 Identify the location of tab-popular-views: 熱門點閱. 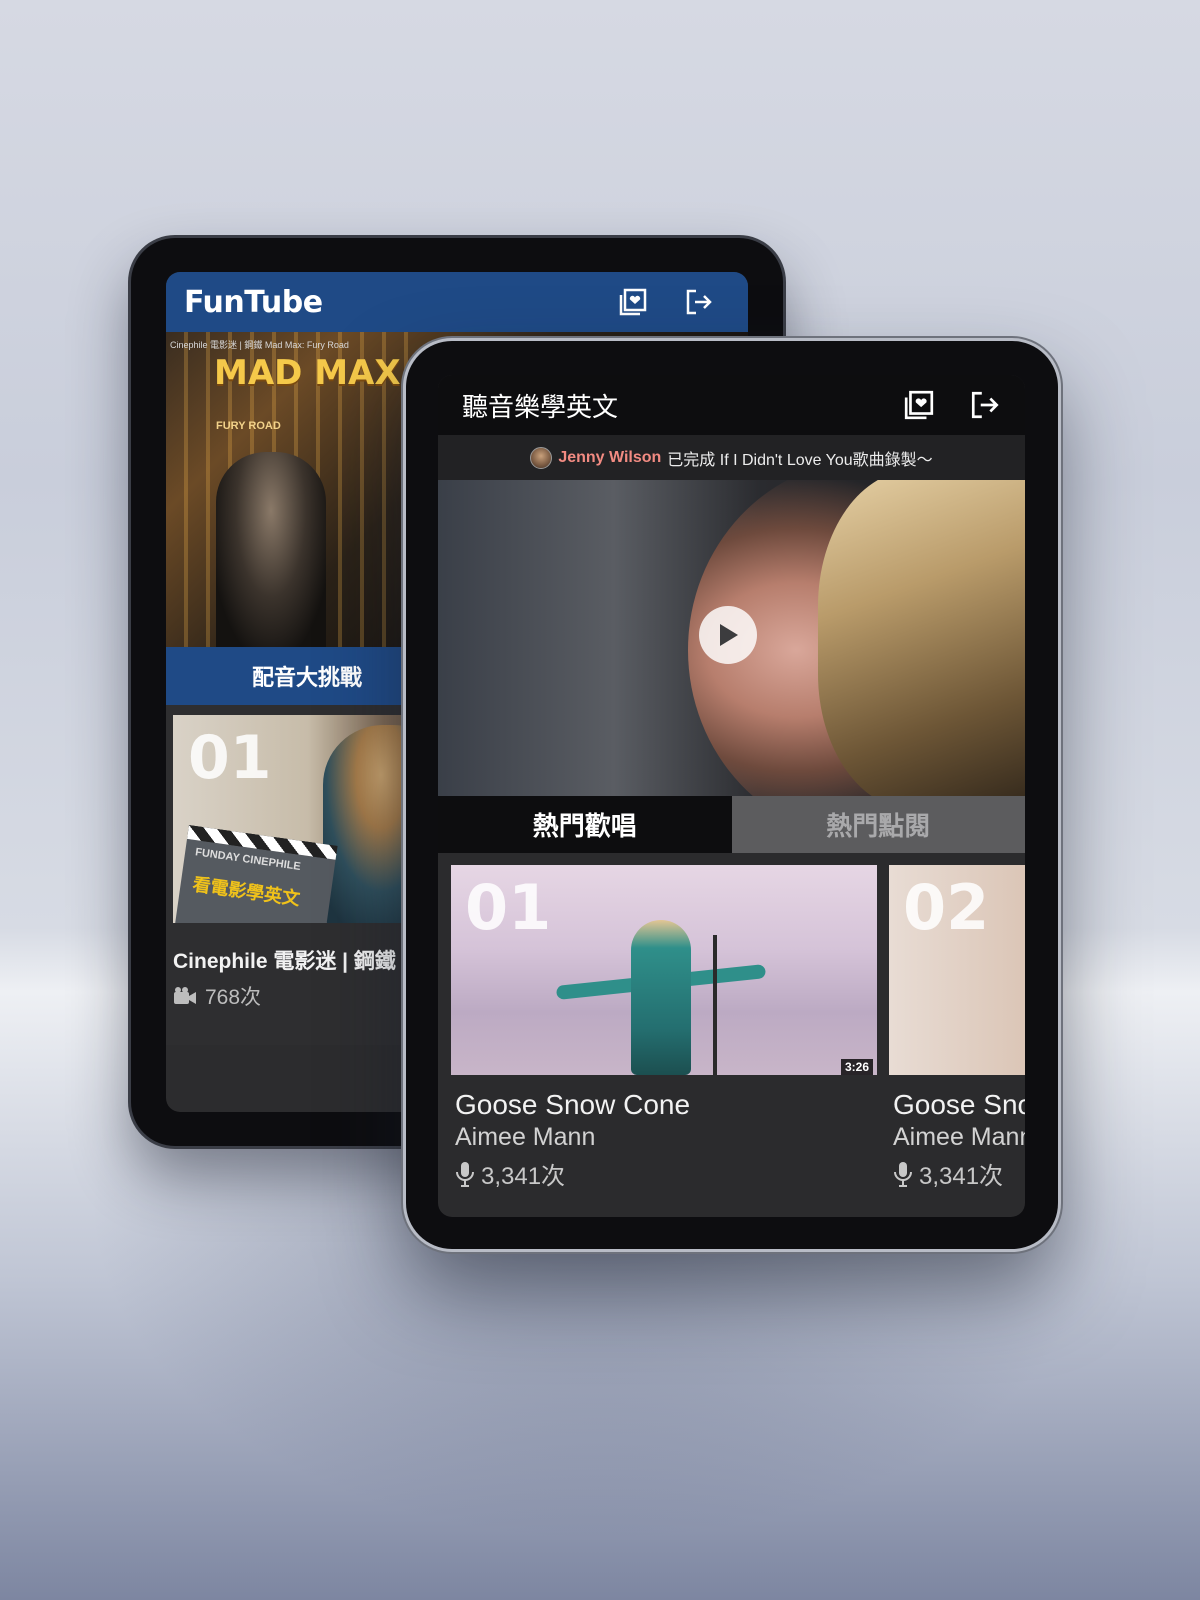
(878, 824).